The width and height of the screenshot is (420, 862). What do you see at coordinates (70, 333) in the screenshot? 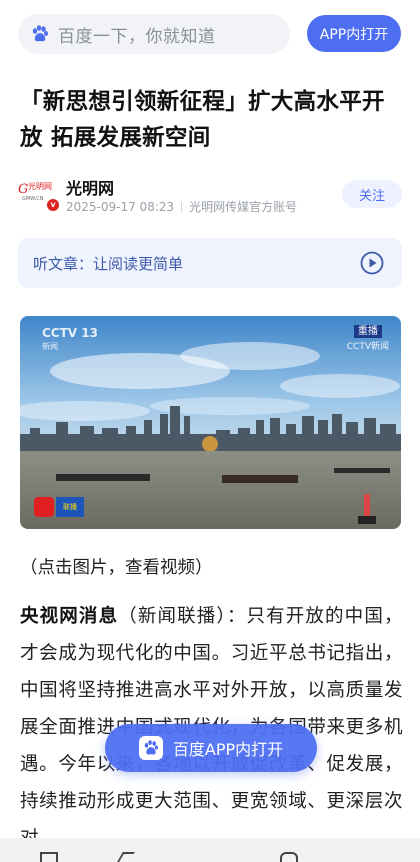
I see `channel-name: CCTV 13` at bounding box center [70, 333].